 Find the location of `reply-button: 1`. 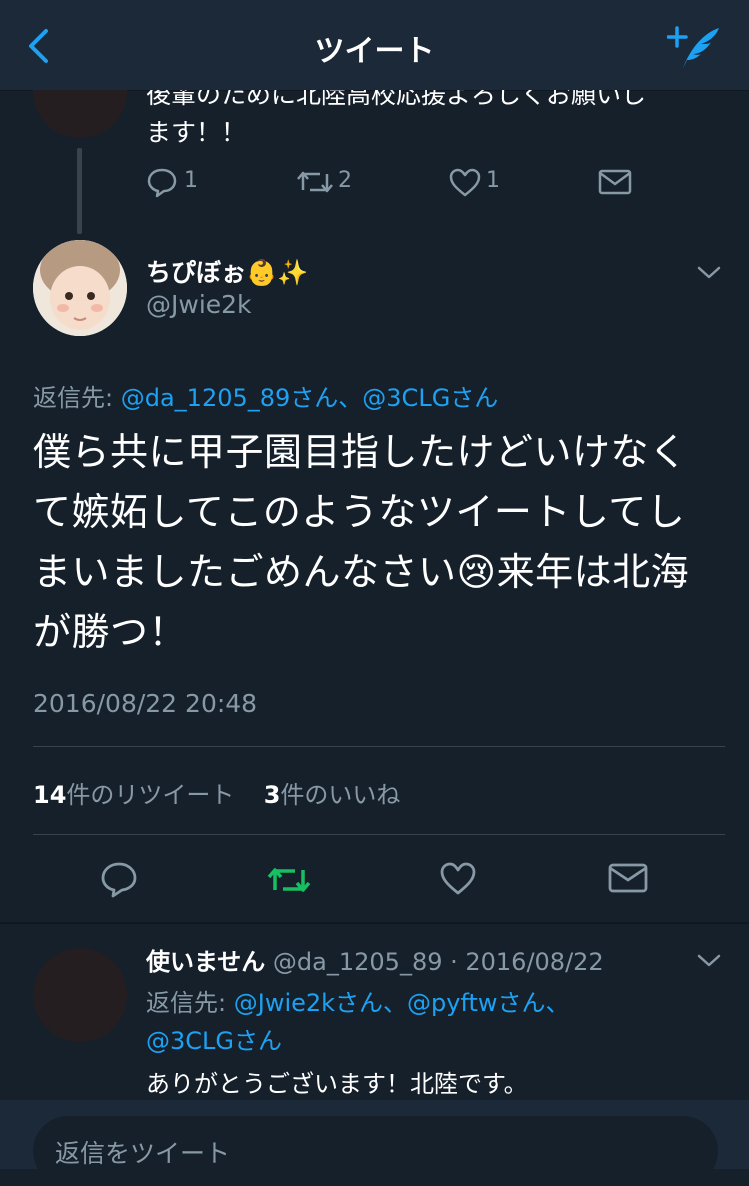

reply-button: 1 is located at coordinates (172, 182).